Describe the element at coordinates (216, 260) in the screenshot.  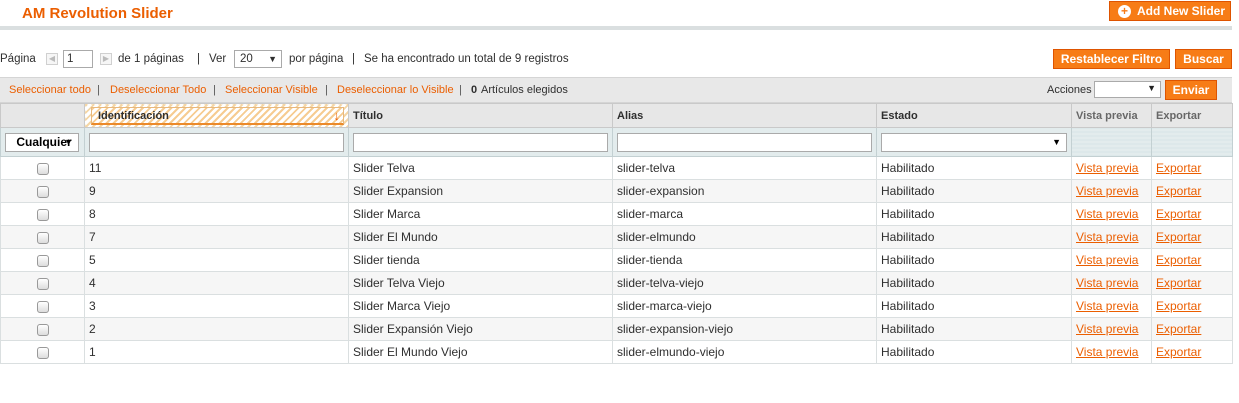
I see `row-id: 5` at that location.